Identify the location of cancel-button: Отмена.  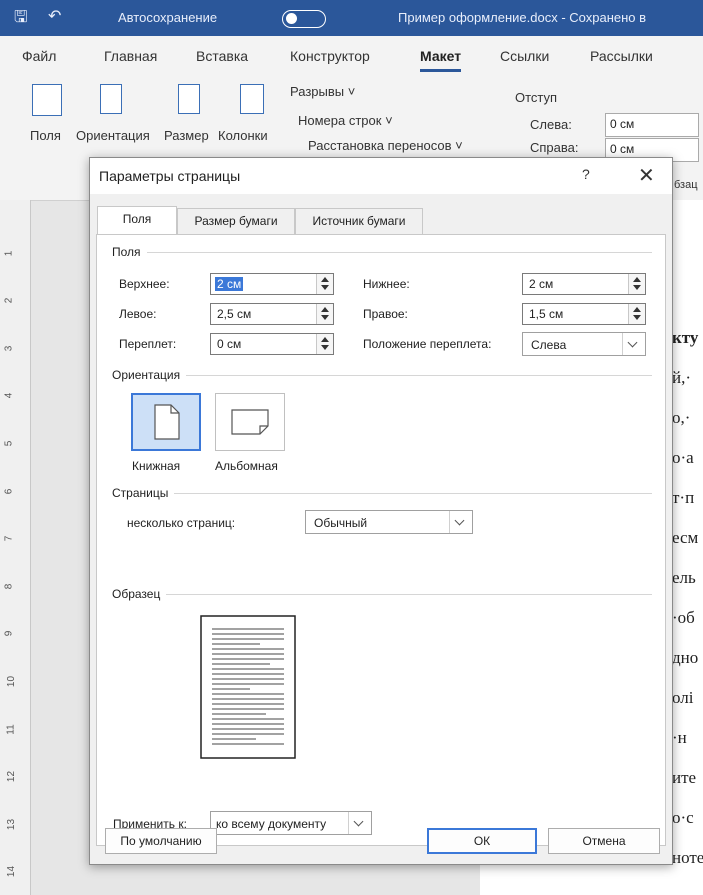
(604, 841).